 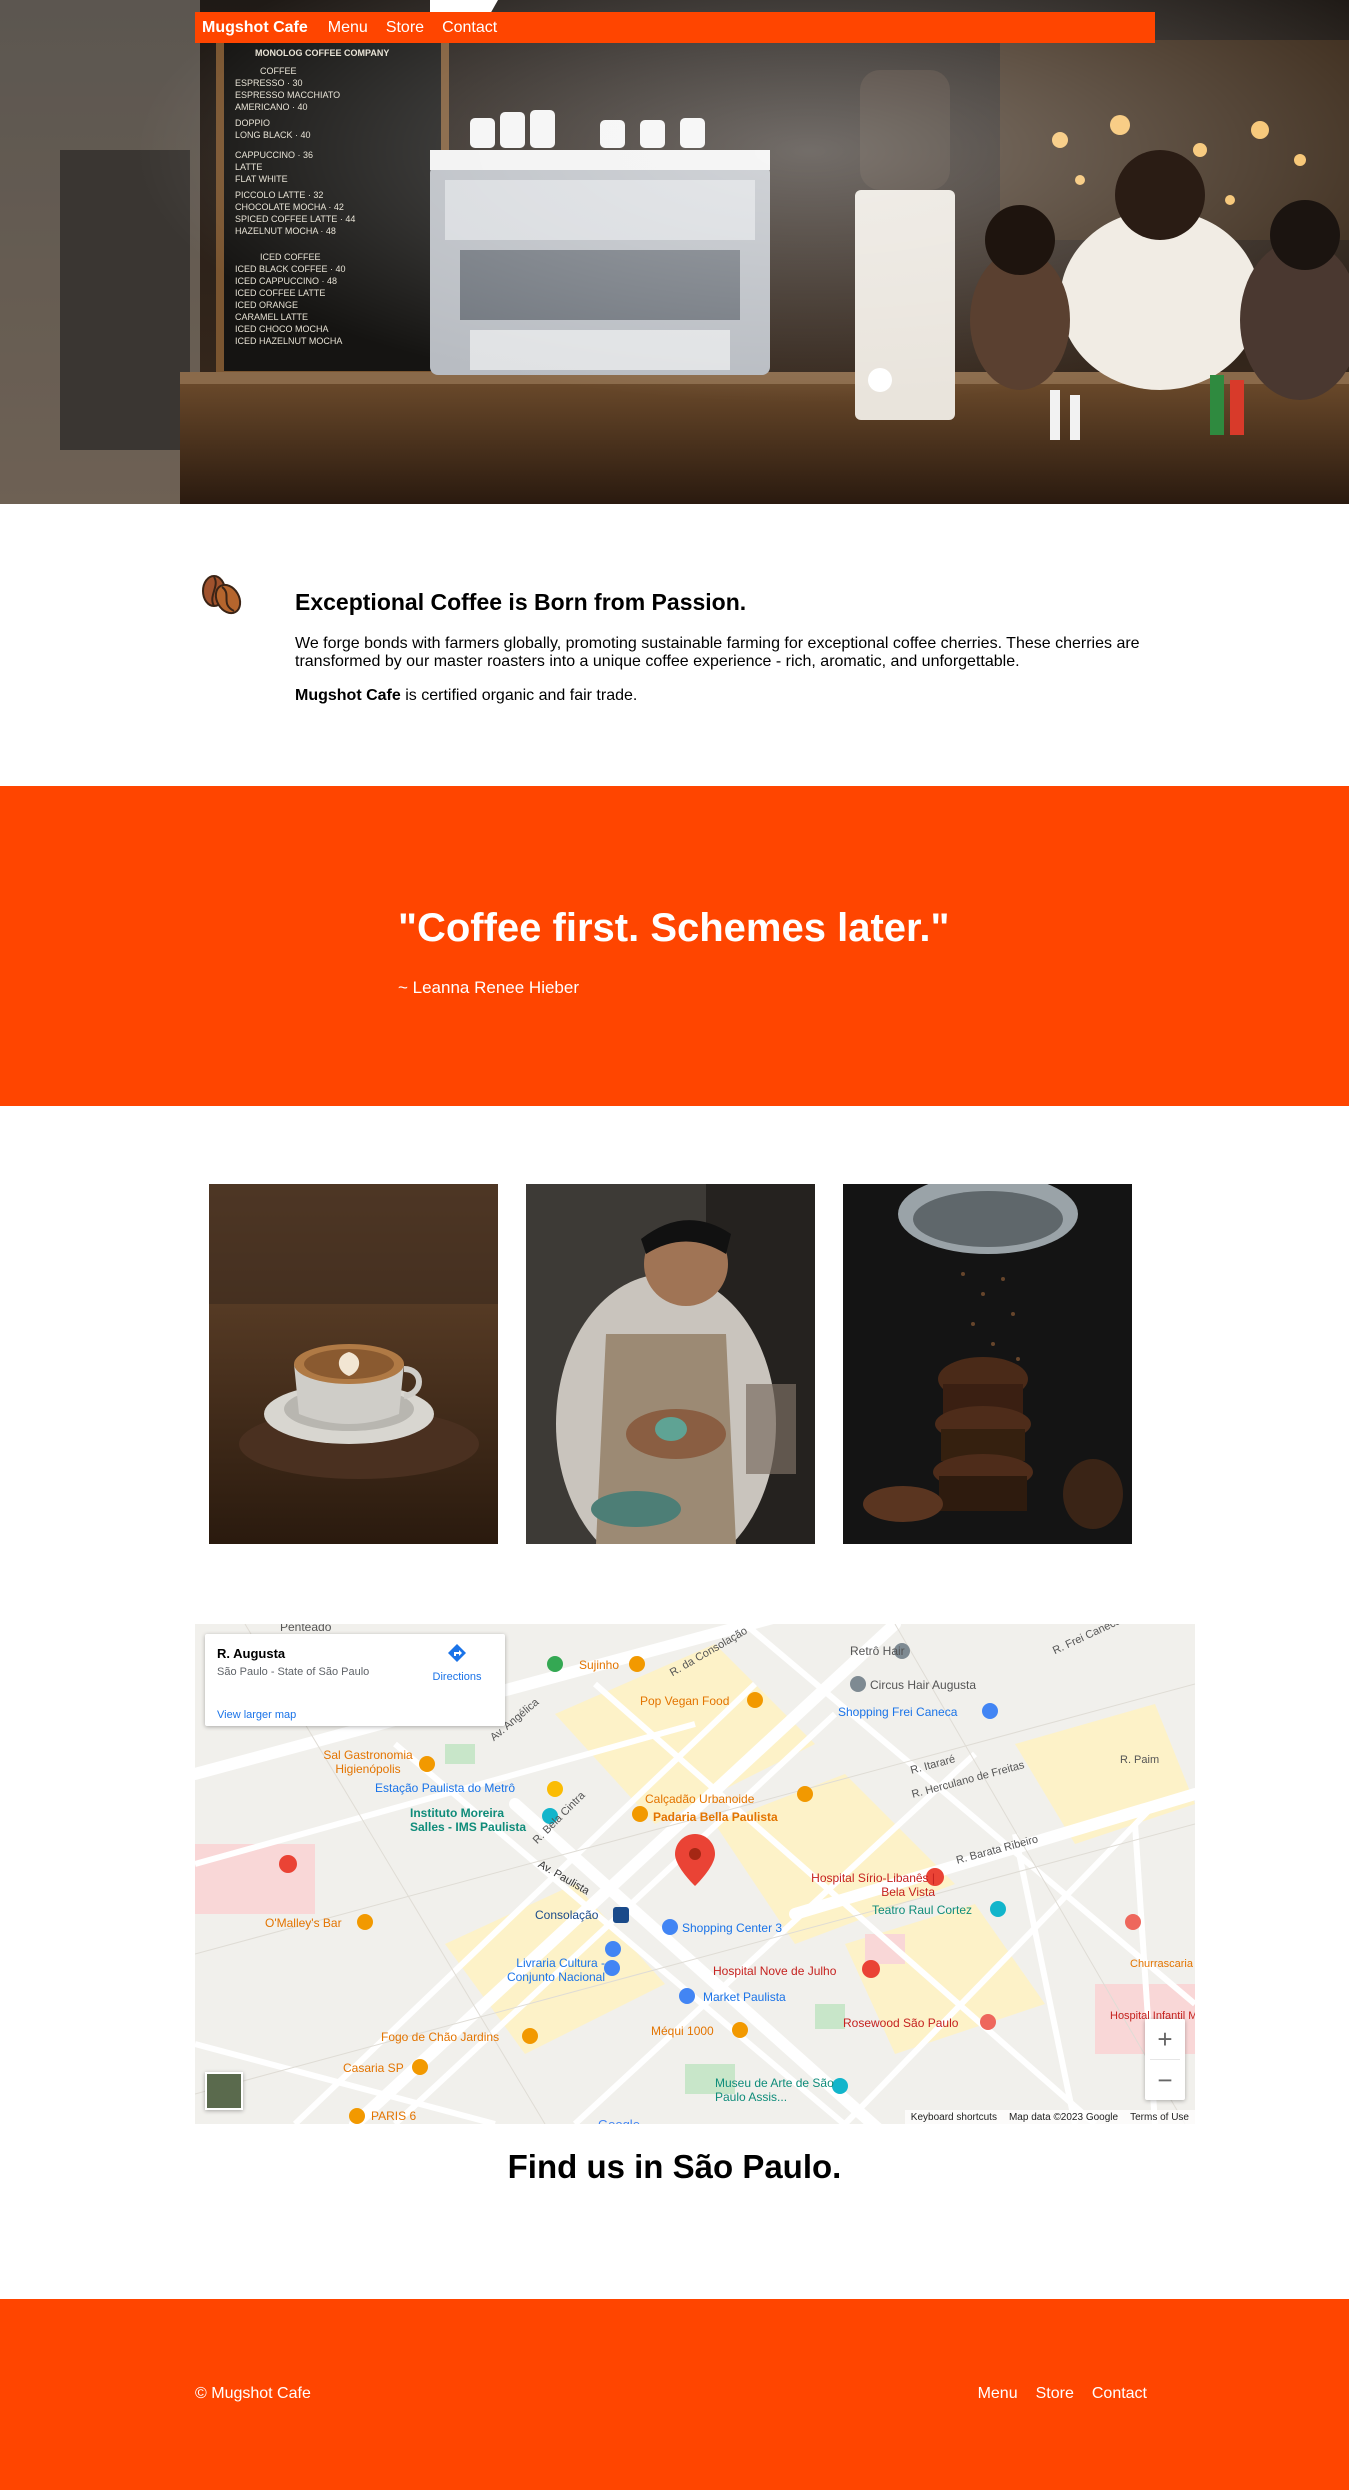 I want to click on place-title: R. Augusta, so click(x=251, y=1653).